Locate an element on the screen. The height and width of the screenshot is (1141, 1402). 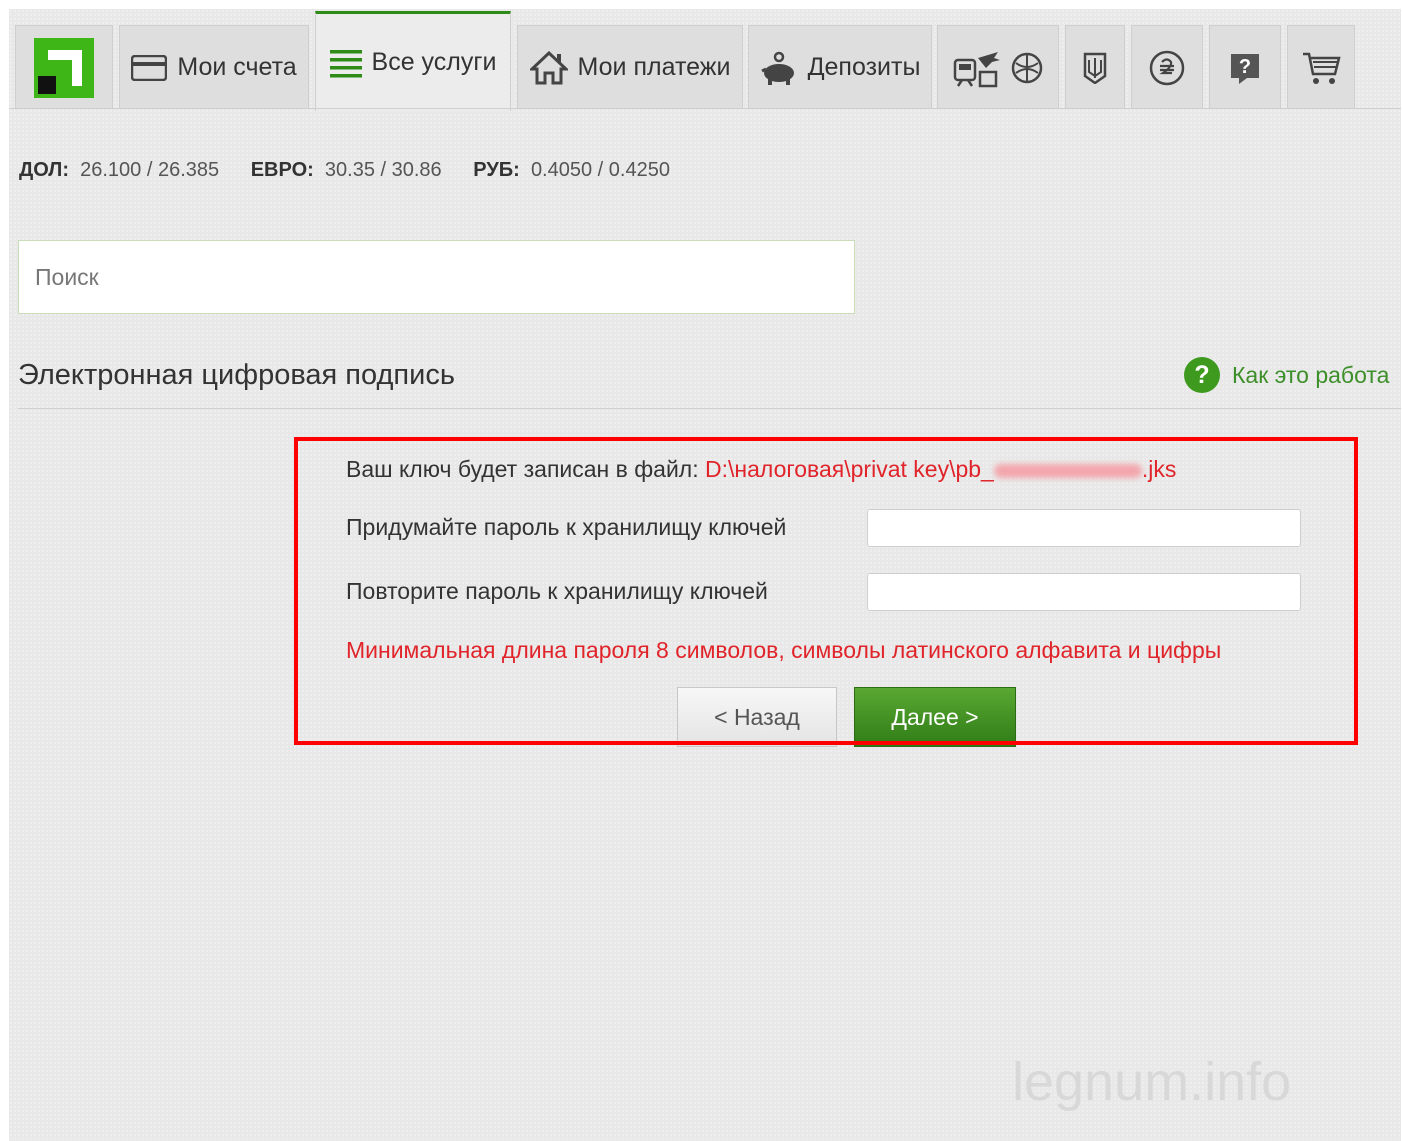
hryvnia-coin-icon is located at coordinates (1167, 68).